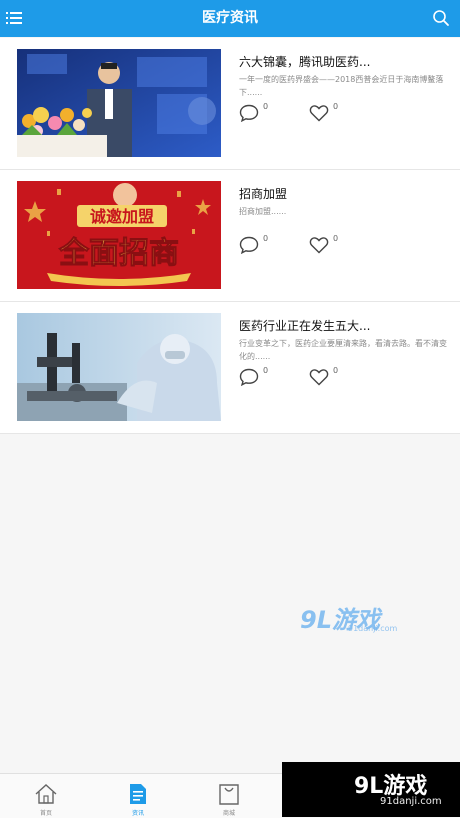 The width and height of the screenshot is (460, 818). I want to click on tab-label: 资讯, so click(137, 813).